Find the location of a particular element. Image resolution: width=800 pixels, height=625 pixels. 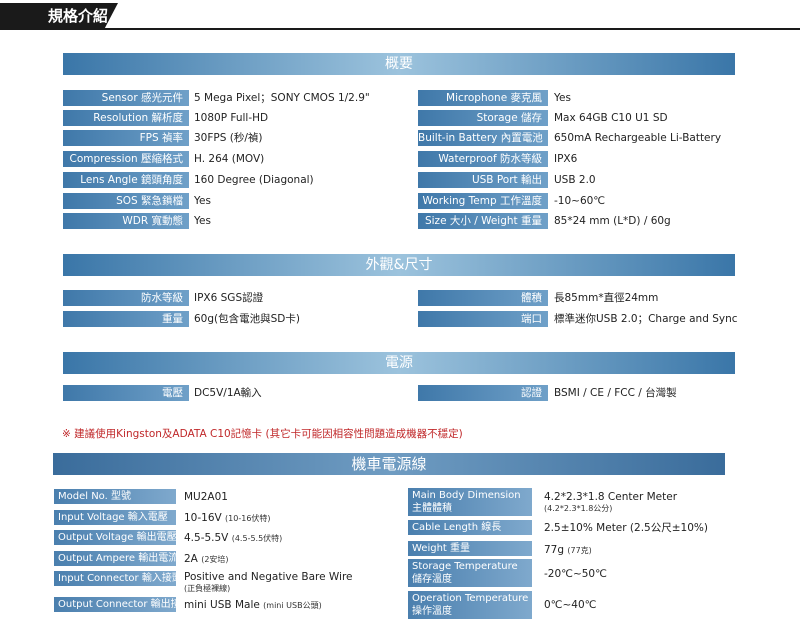

cable-spec-label: Main Body Dimension 主體體積 is located at coordinates (470, 502).